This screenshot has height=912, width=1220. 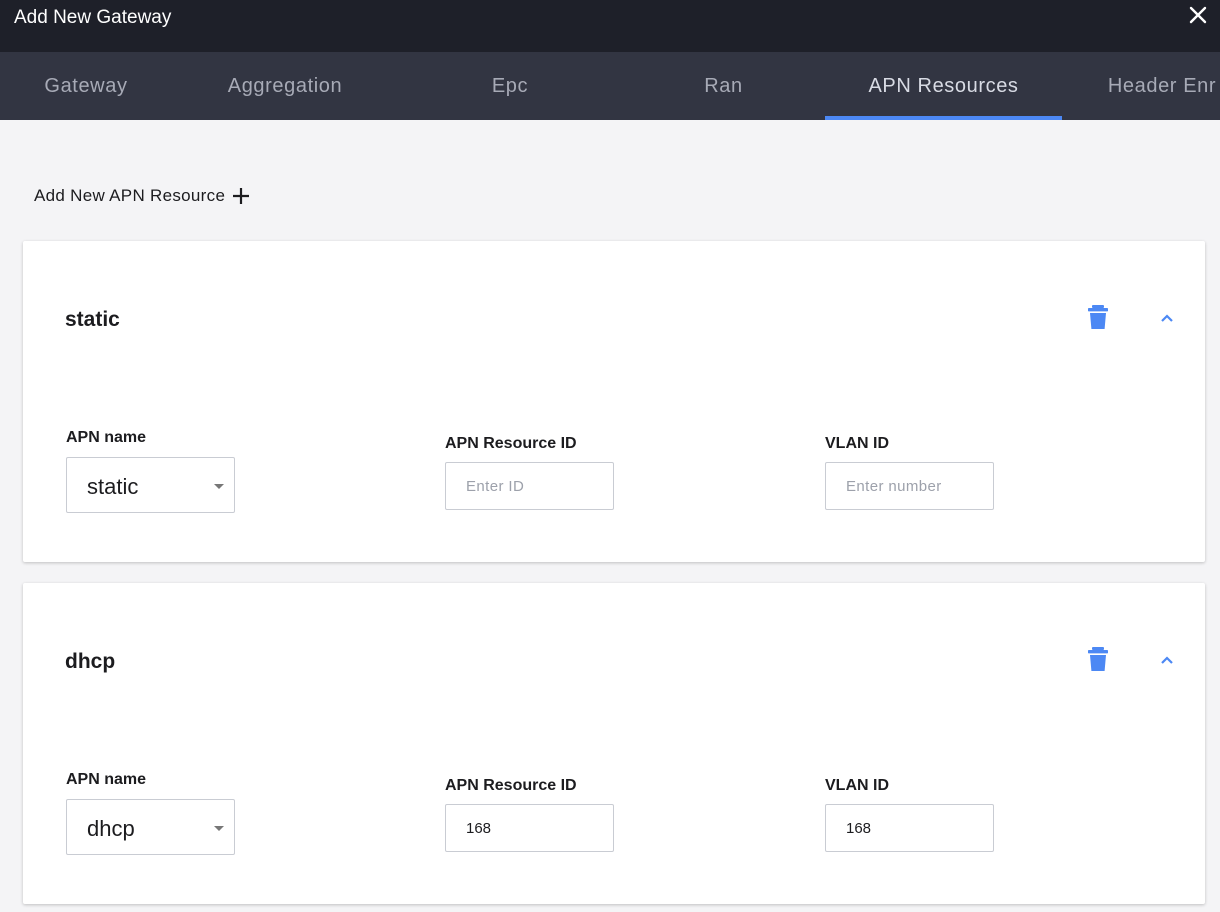 What do you see at coordinates (943, 118) in the screenshot?
I see `active-tab-indicator` at bounding box center [943, 118].